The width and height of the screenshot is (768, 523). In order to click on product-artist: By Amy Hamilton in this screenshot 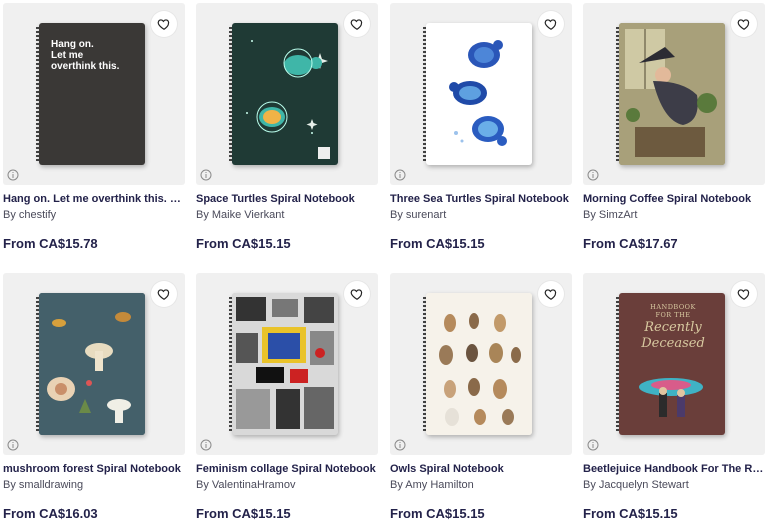, I will do `click(481, 485)`.